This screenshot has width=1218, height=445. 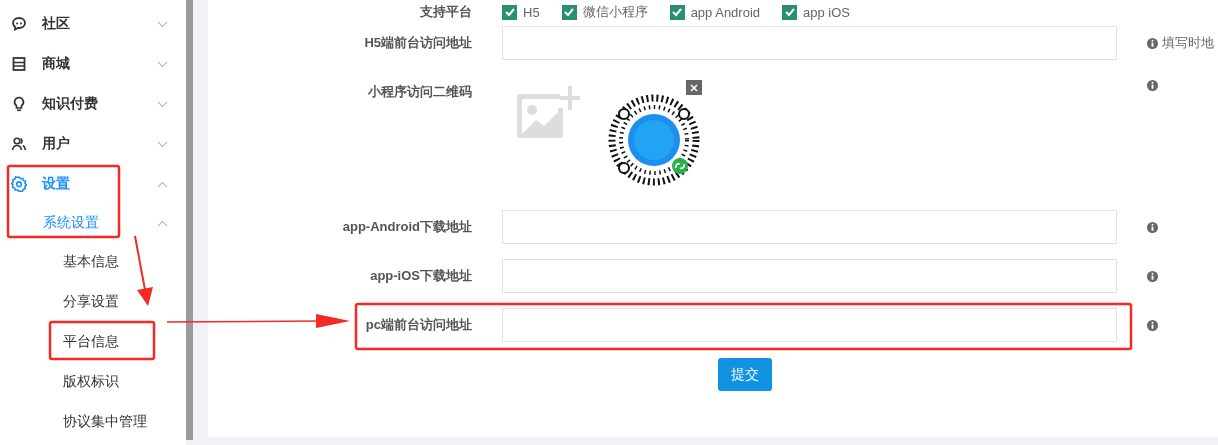 What do you see at coordinates (446, 12) in the screenshot?
I see `field-label: 支持平台` at bounding box center [446, 12].